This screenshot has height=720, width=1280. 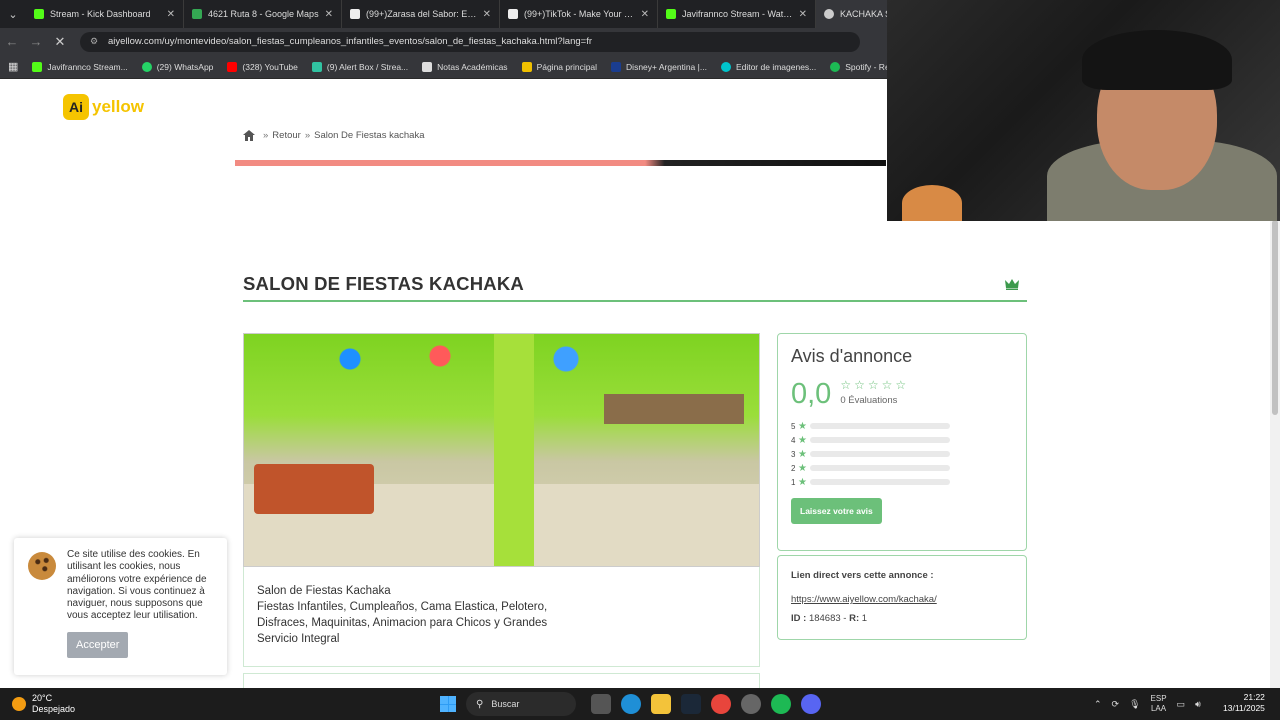 I want to click on next-section-box, so click(x=501, y=680).